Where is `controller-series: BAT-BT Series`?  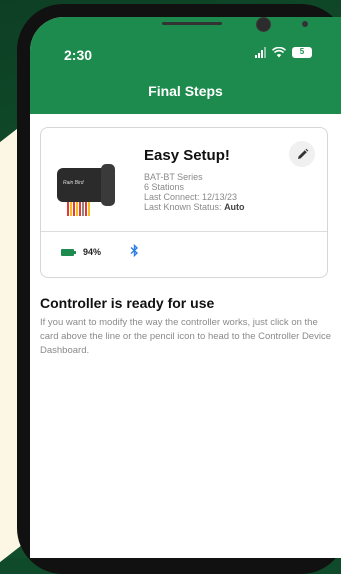
controller-series: BAT-BT Series is located at coordinates (173, 177).